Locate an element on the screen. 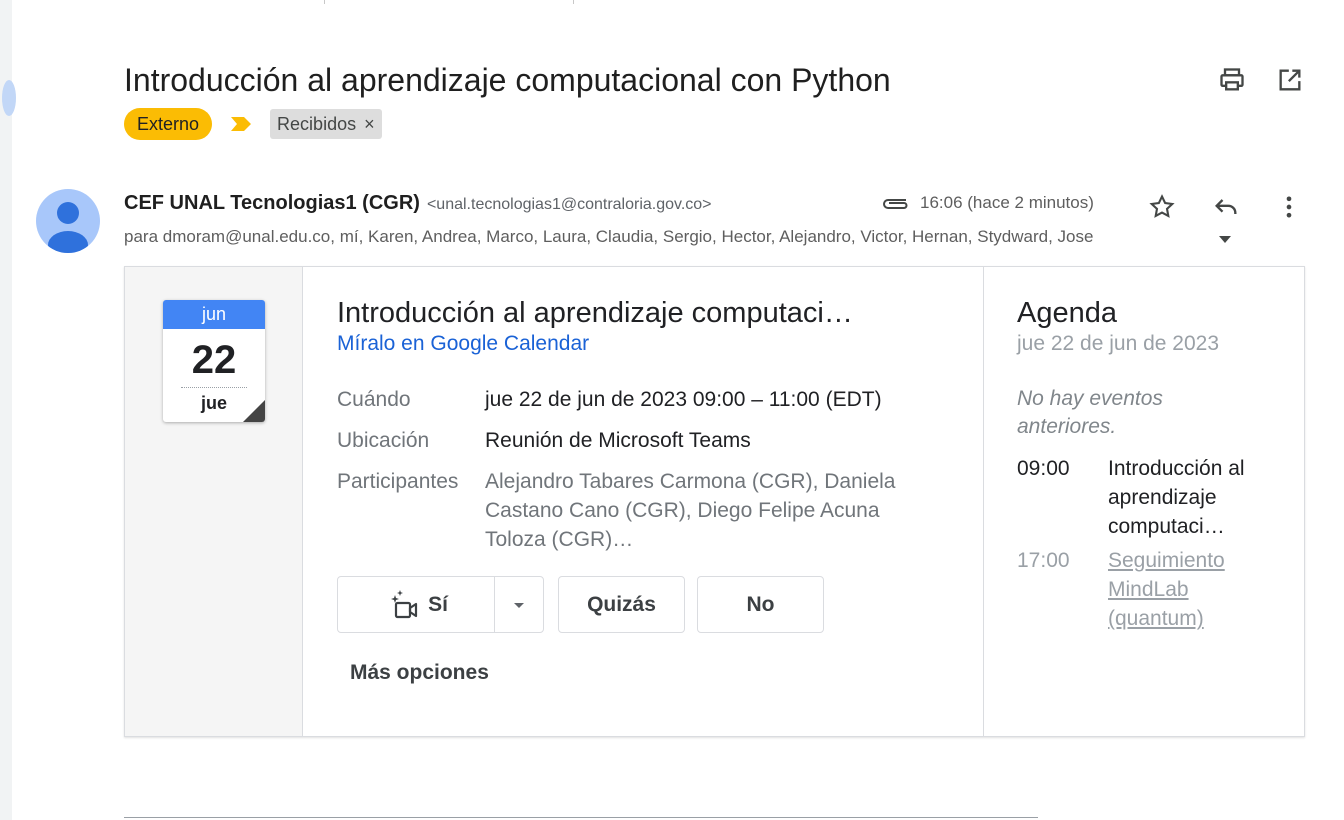 The image size is (1344, 820). label-externo: Externo is located at coordinates (168, 124).